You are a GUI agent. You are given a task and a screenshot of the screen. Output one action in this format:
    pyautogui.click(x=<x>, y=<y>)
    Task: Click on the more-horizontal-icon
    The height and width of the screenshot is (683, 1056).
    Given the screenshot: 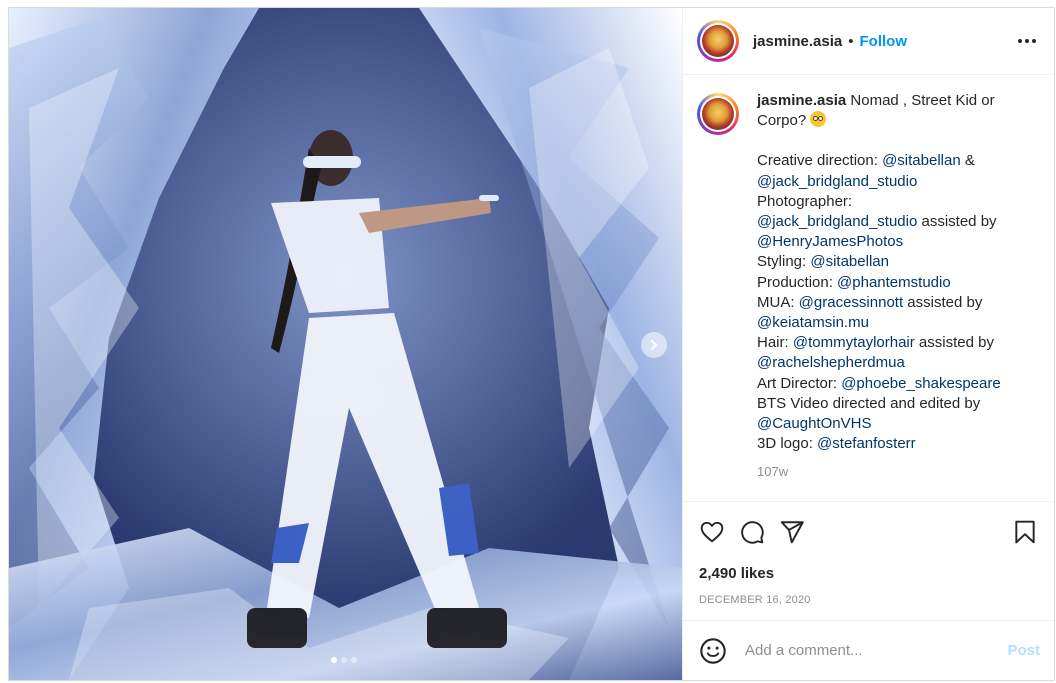 What is the action you would take?
    pyautogui.click(x=1020, y=41)
    